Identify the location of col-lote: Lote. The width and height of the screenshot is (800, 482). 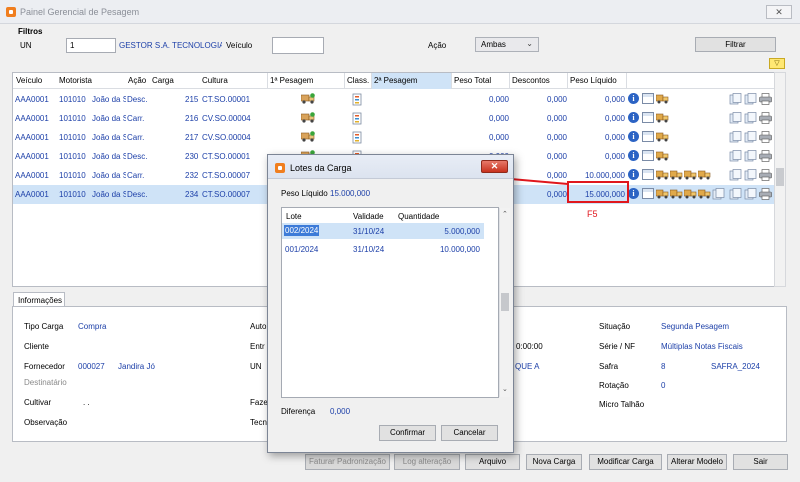
(294, 216).